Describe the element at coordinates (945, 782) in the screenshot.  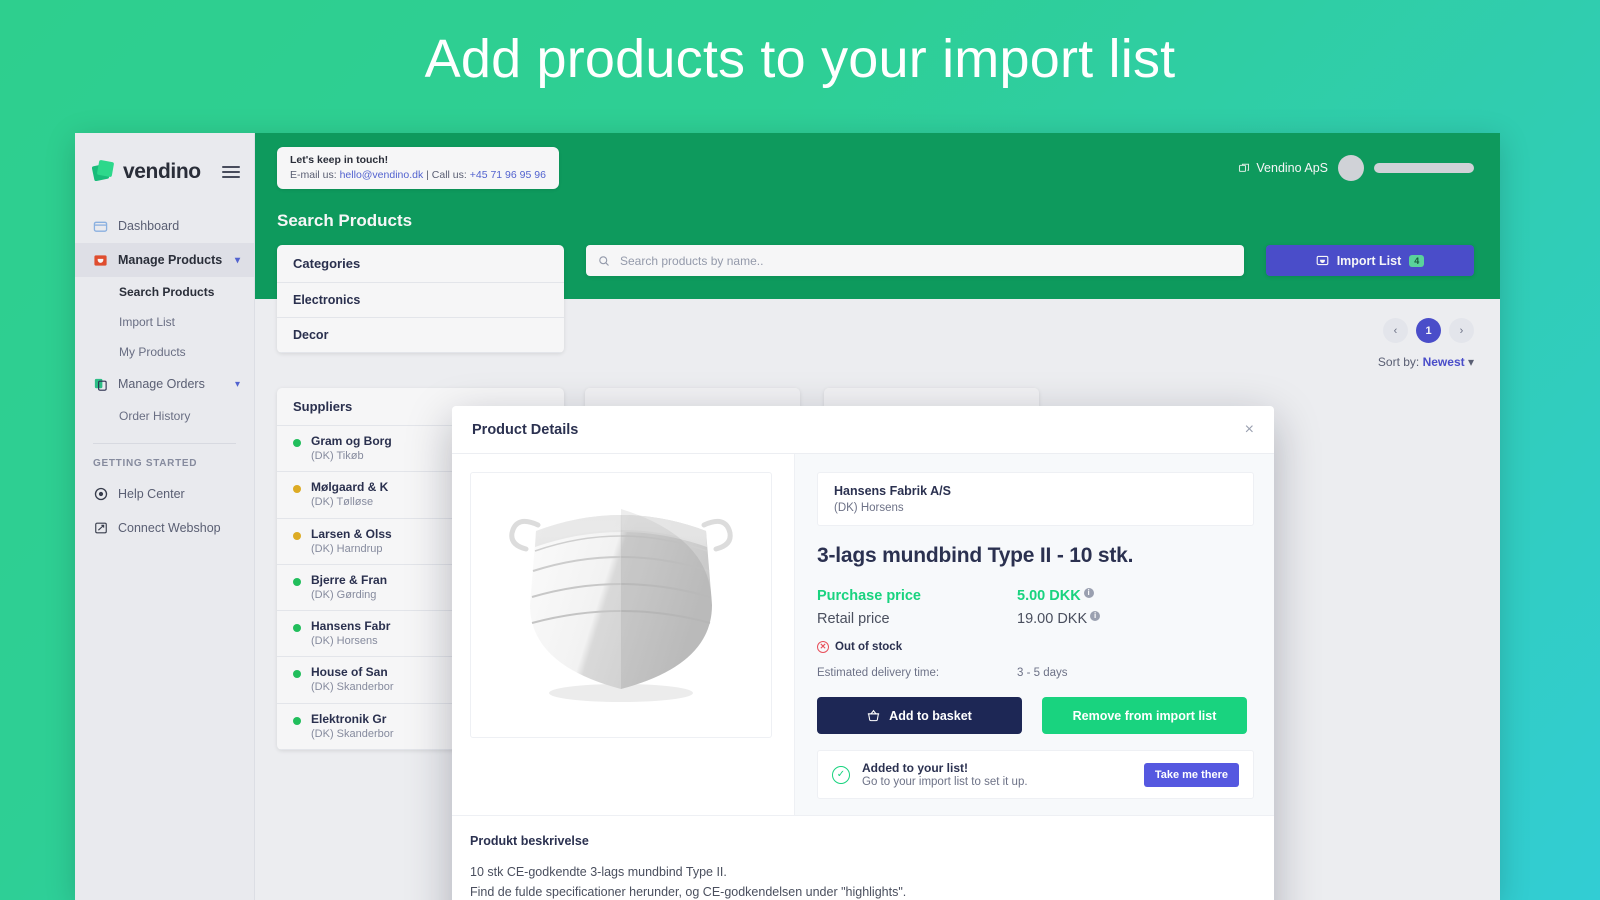
I see `toast-subtitle: Go to your import list to set it up.` at that location.